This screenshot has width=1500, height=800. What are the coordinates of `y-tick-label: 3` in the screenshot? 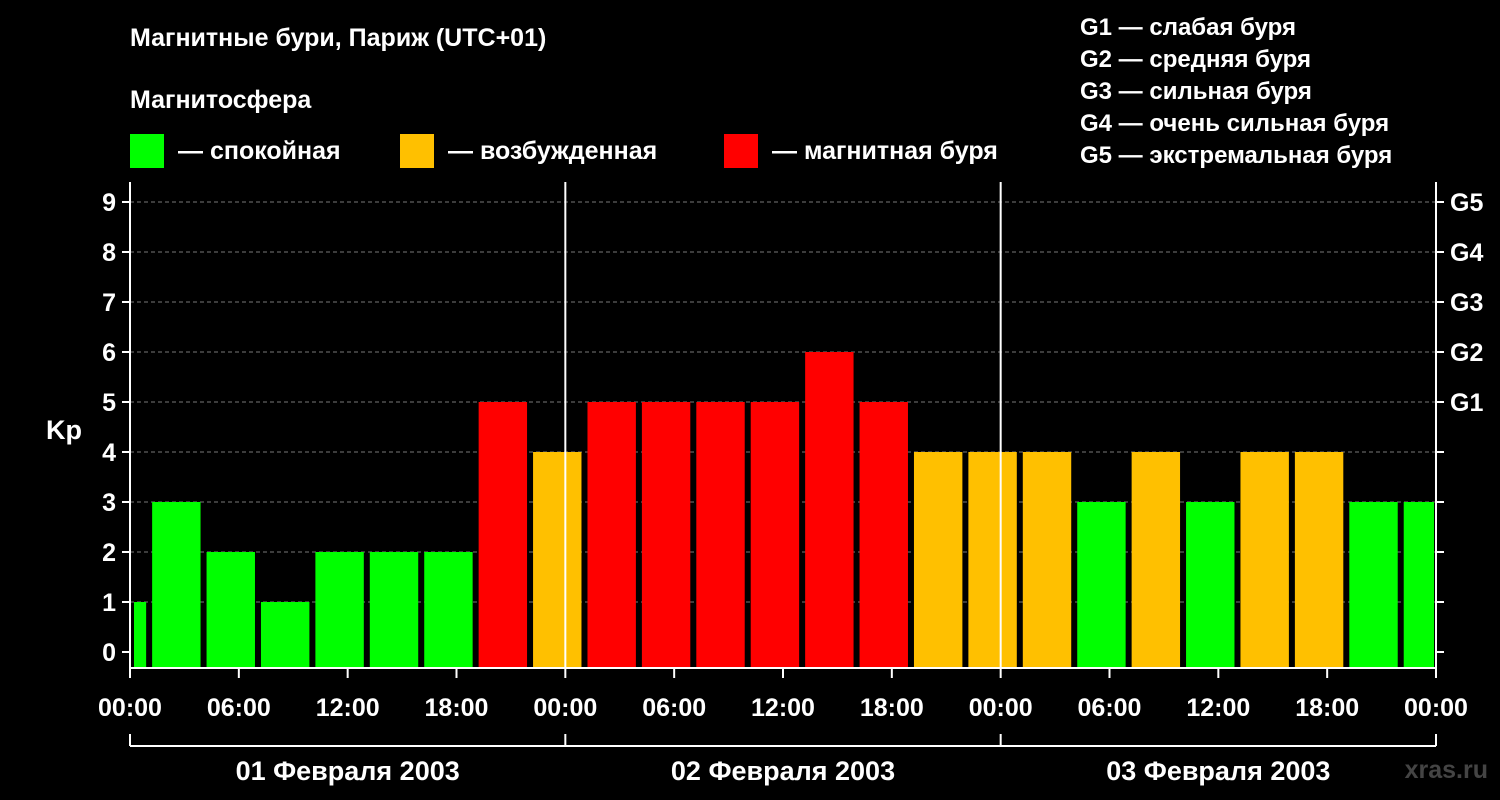 It's located at (109, 503).